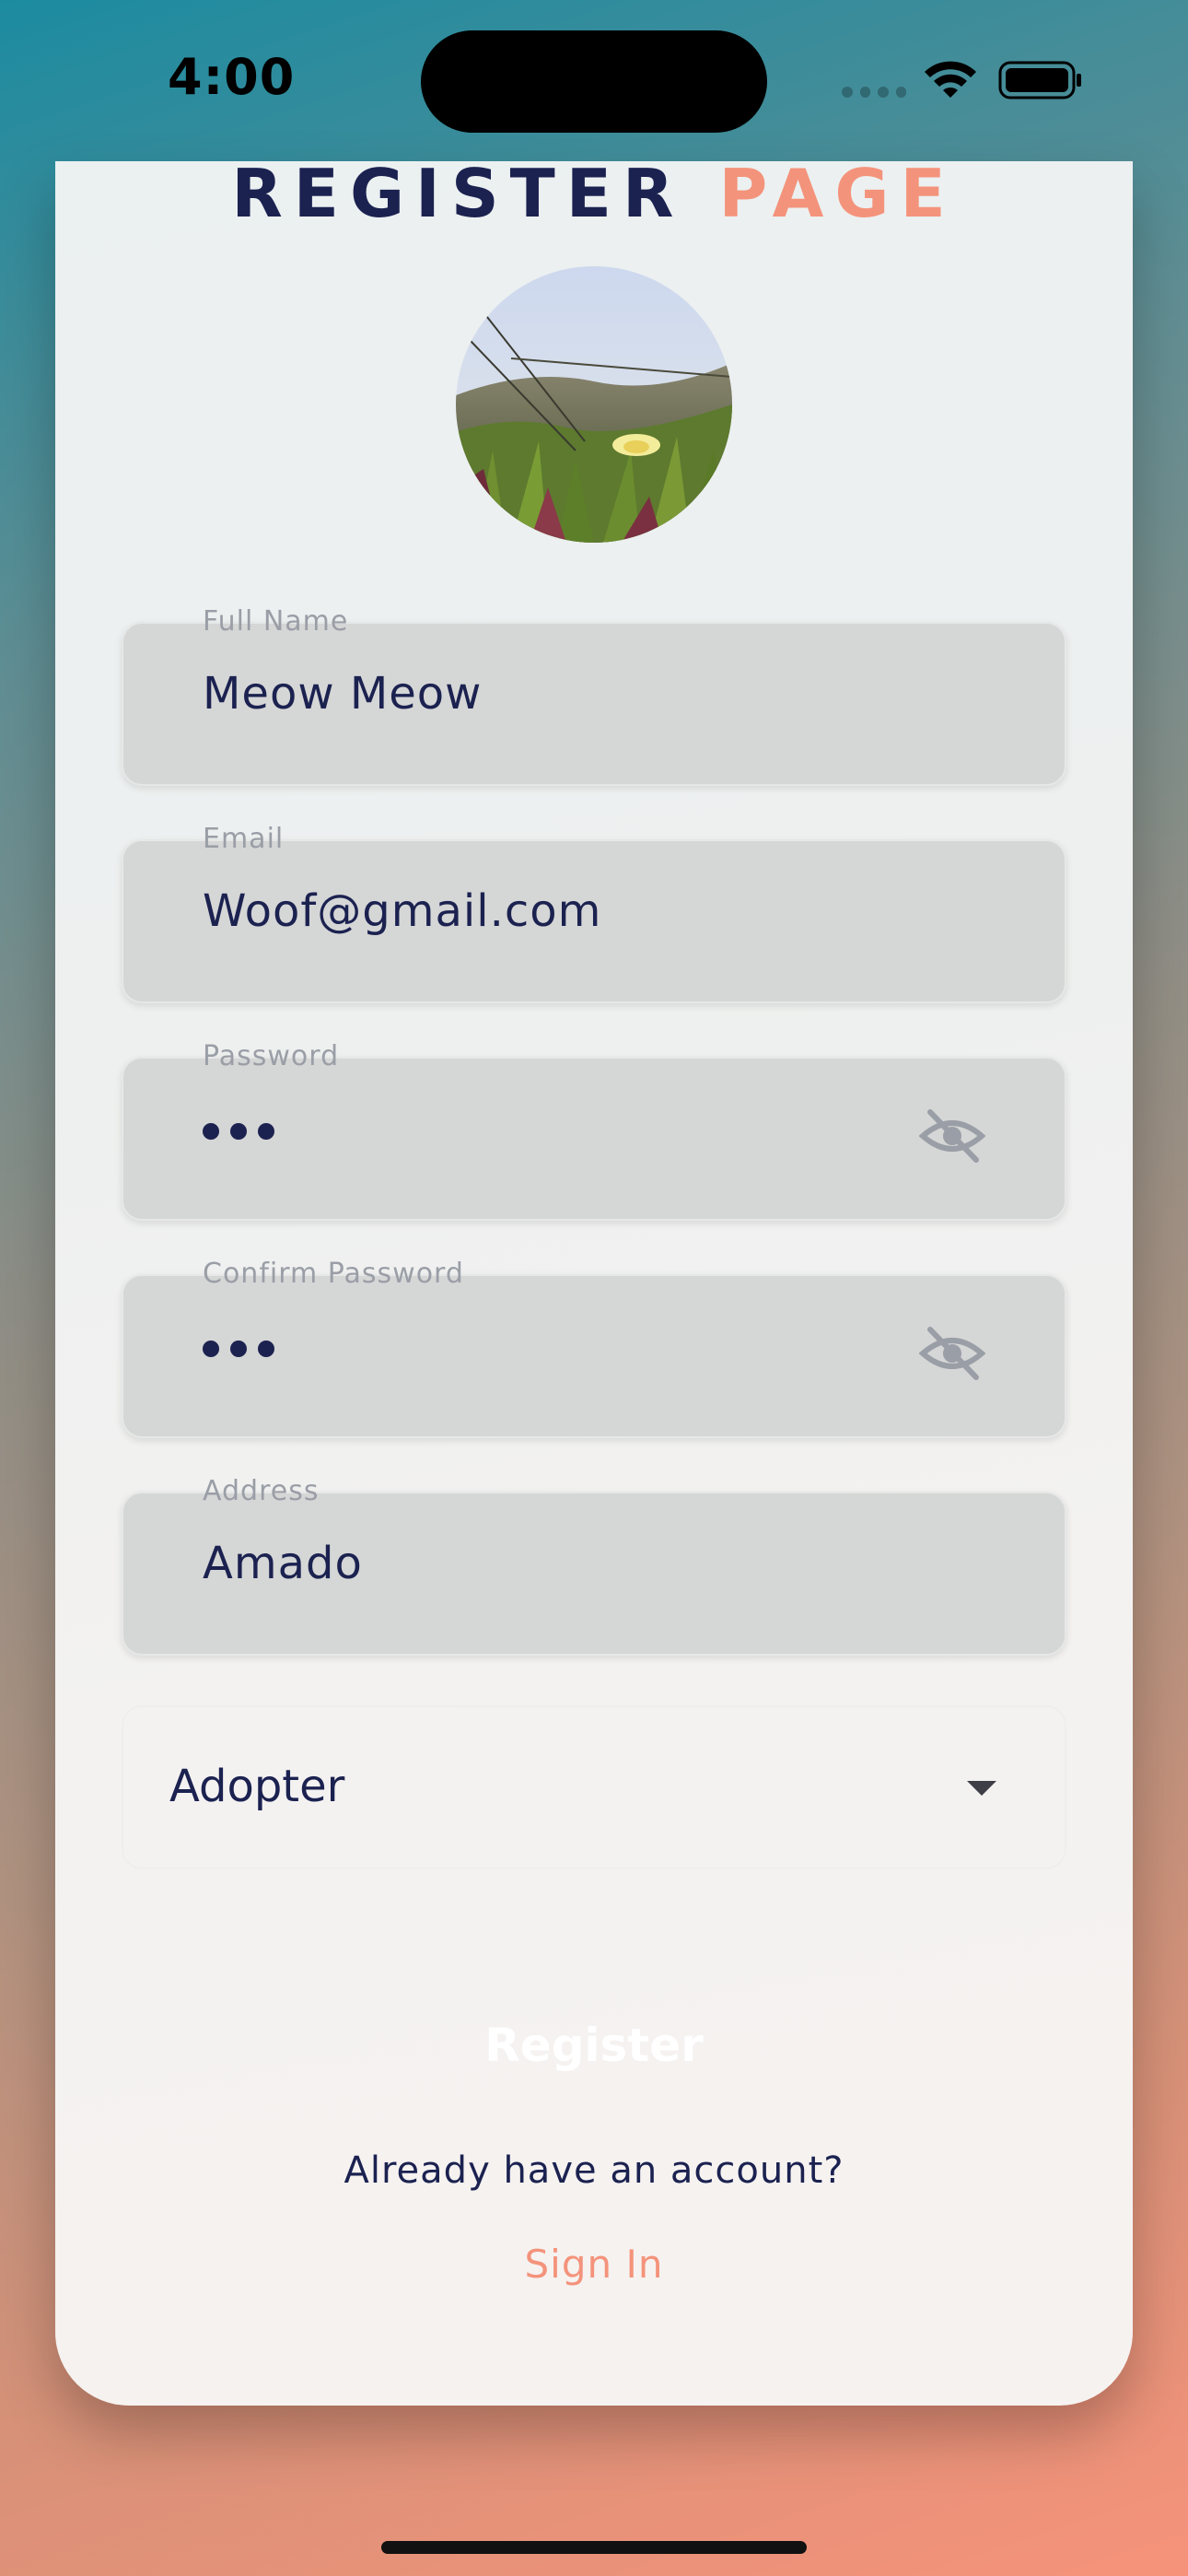  Describe the element at coordinates (594, 2264) in the screenshot. I see `sign-in-link: Sign In` at that location.